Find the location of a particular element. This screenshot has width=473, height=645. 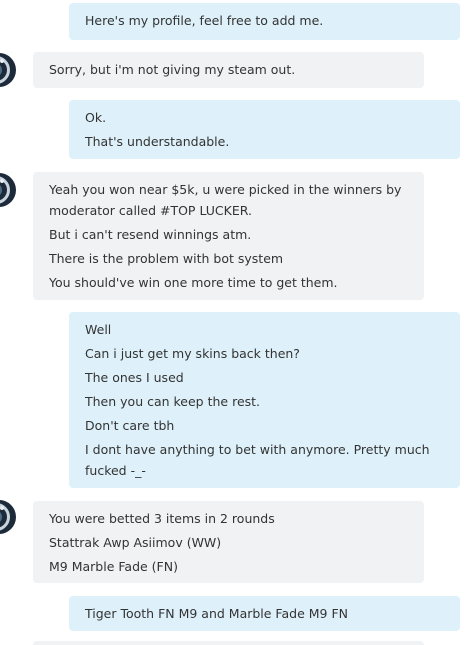

outgoing-message: Ok. That's understandable. is located at coordinates (264, 129).